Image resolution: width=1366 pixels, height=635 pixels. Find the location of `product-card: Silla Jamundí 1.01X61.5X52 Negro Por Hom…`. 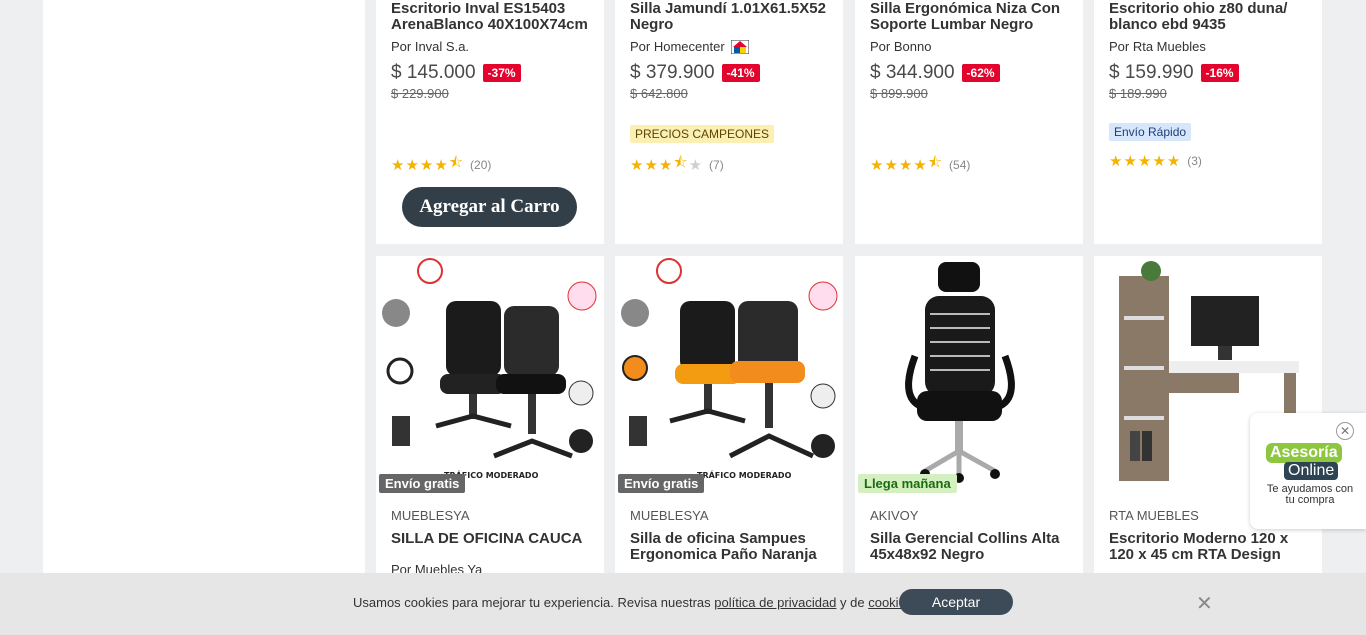

product-card: Silla Jamundí 1.01X61.5X52 Negro Por Hom… is located at coordinates (729, 122).